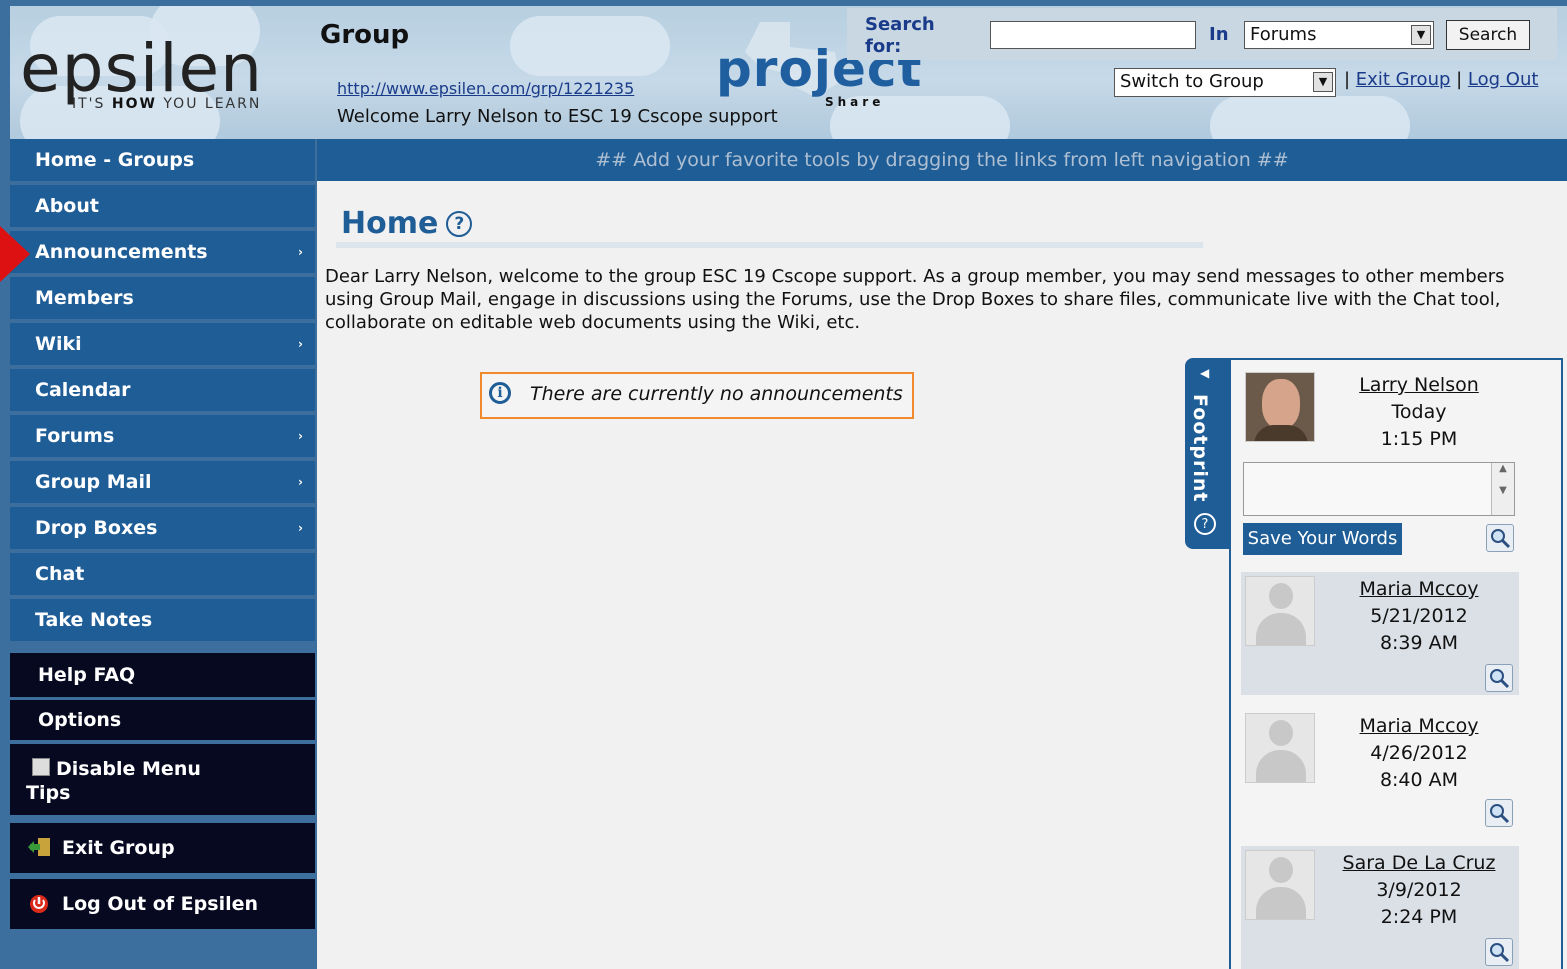  I want to click on nav-label: Forums, so click(75, 436).